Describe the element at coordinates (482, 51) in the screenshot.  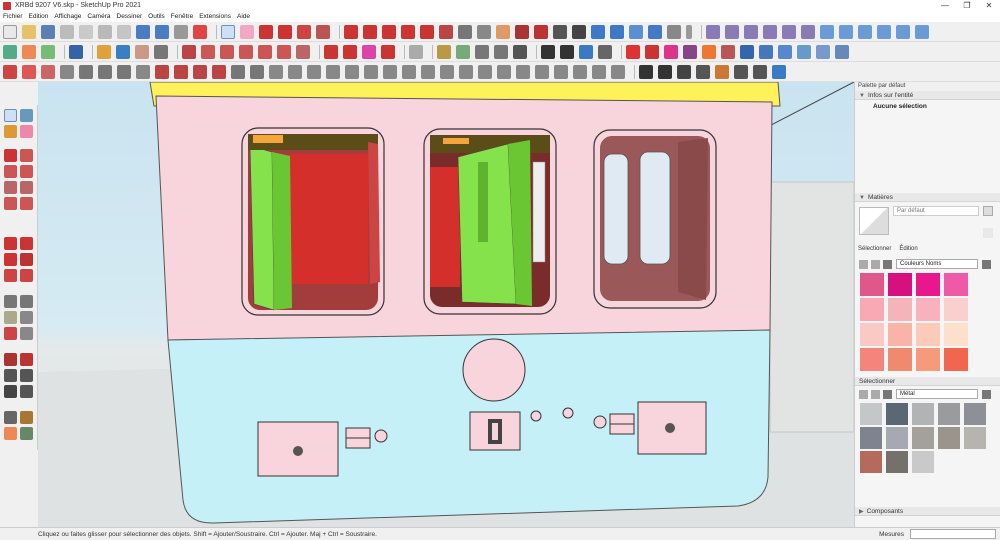
I see `position-camera-icon` at that location.